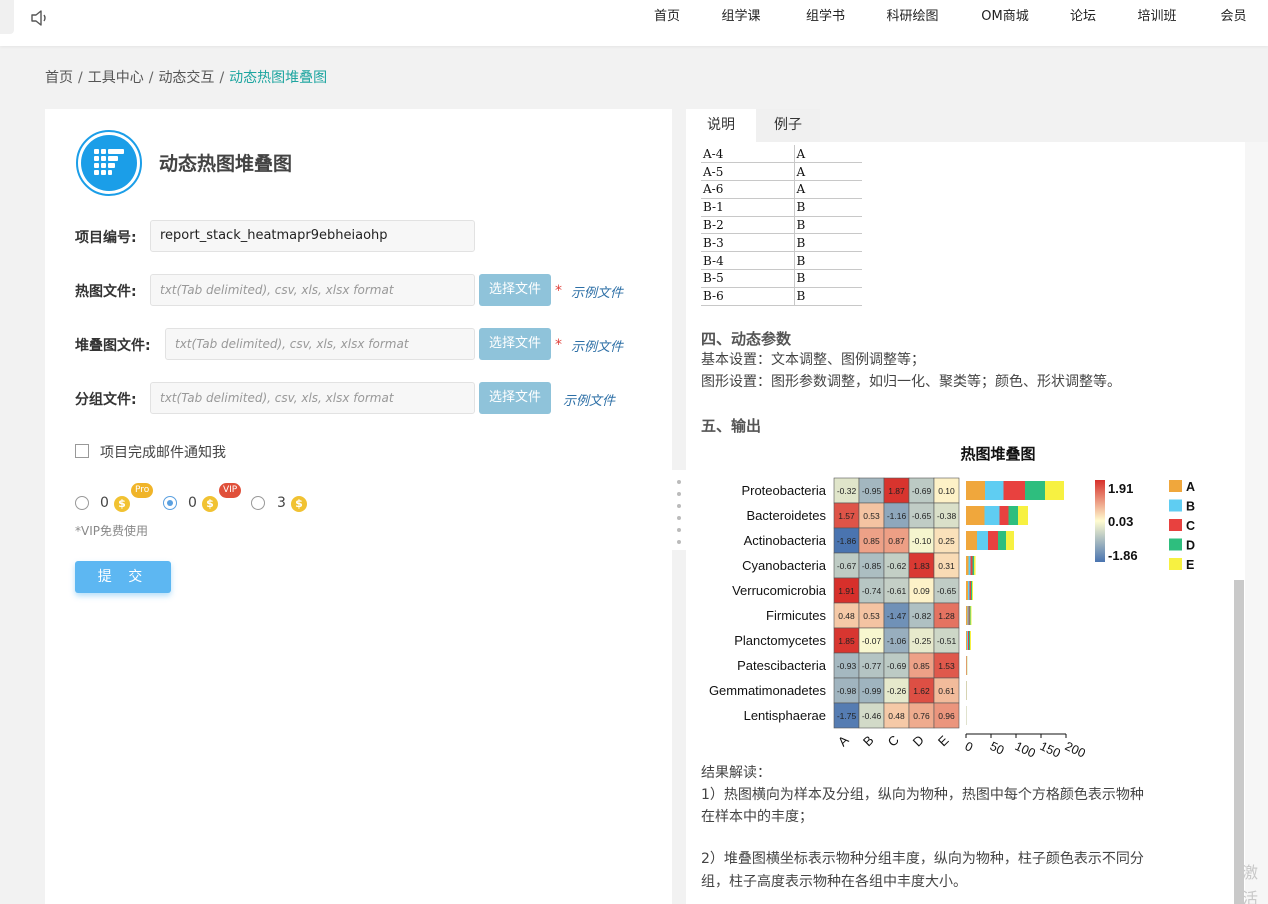 Image resolution: width=1268 pixels, height=904 pixels. What do you see at coordinates (1083, 17) in the screenshot?
I see `nav-item: 论坛` at bounding box center [1083, 17].